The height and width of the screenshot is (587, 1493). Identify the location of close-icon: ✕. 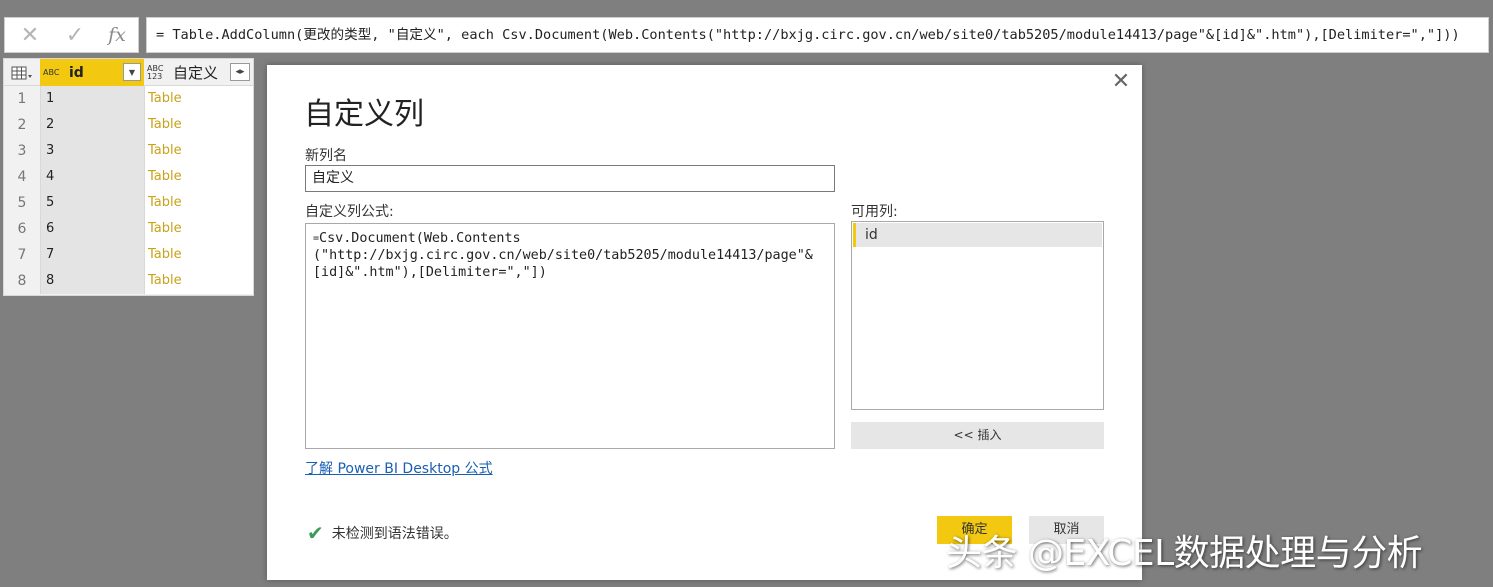
(1121, 82).